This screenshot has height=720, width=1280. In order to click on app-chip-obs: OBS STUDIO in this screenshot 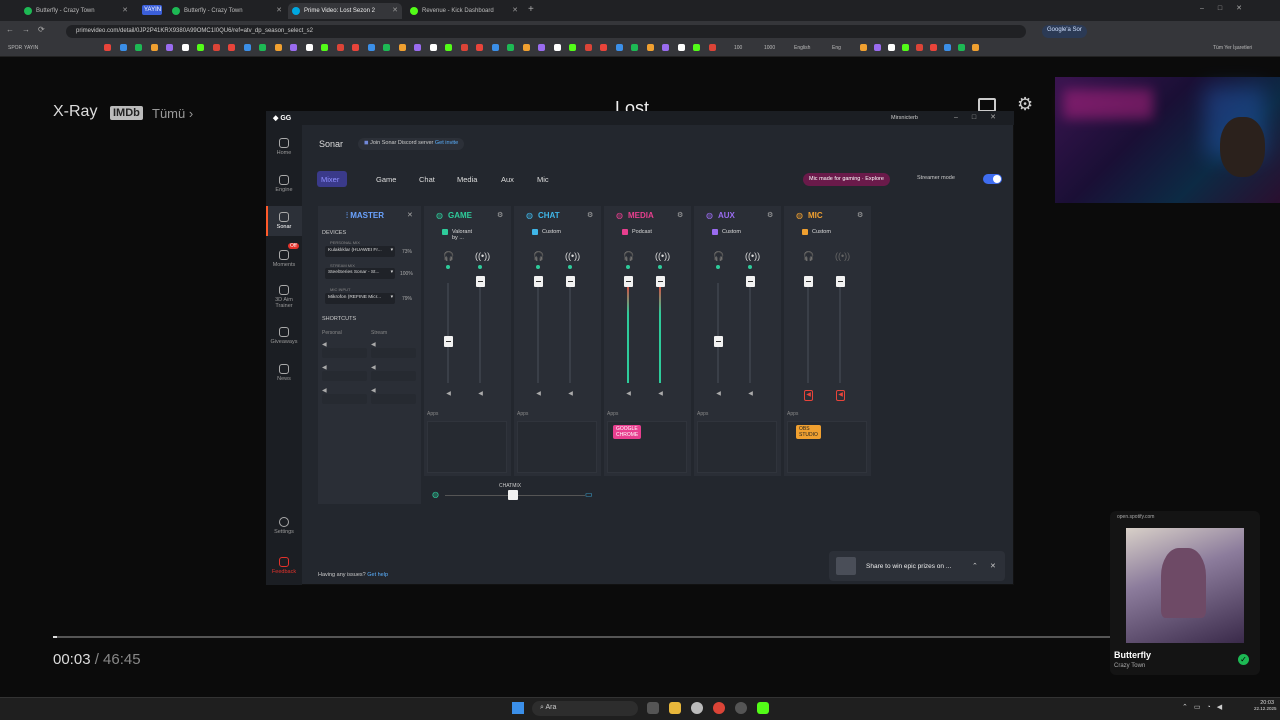, I will do `click(808, 432)`.